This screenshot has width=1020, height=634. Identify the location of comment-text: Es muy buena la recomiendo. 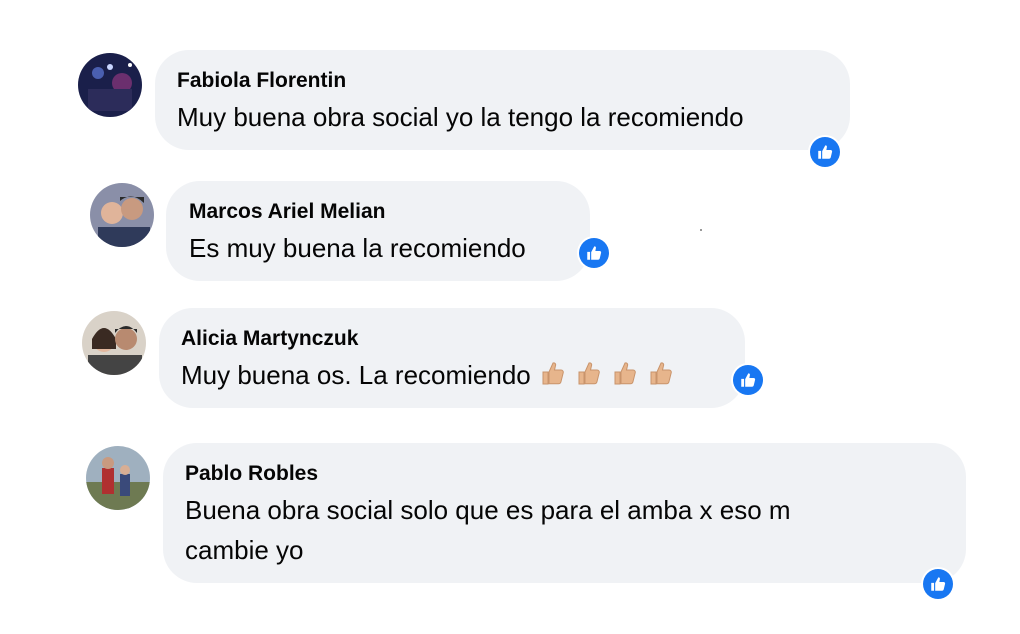
(357, 248).